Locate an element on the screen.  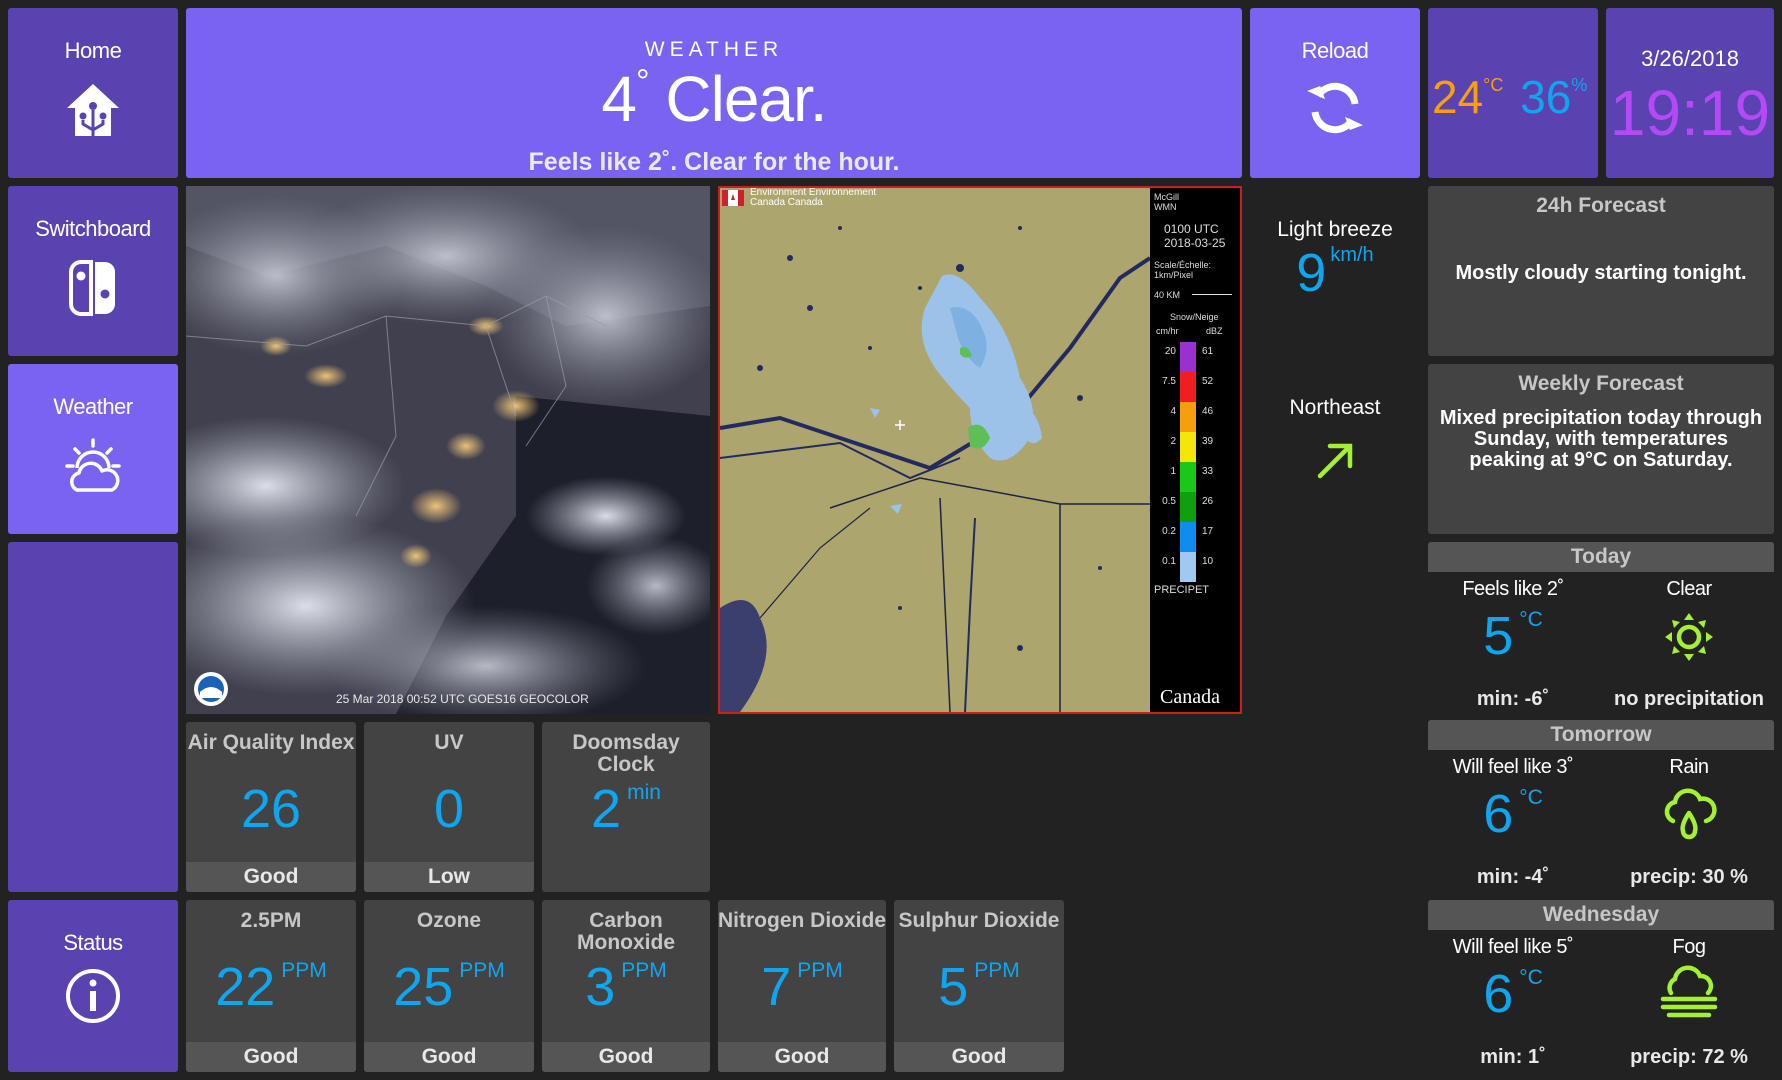
radar-legend-left-label: 20 is located at coordinates (1170, 351).